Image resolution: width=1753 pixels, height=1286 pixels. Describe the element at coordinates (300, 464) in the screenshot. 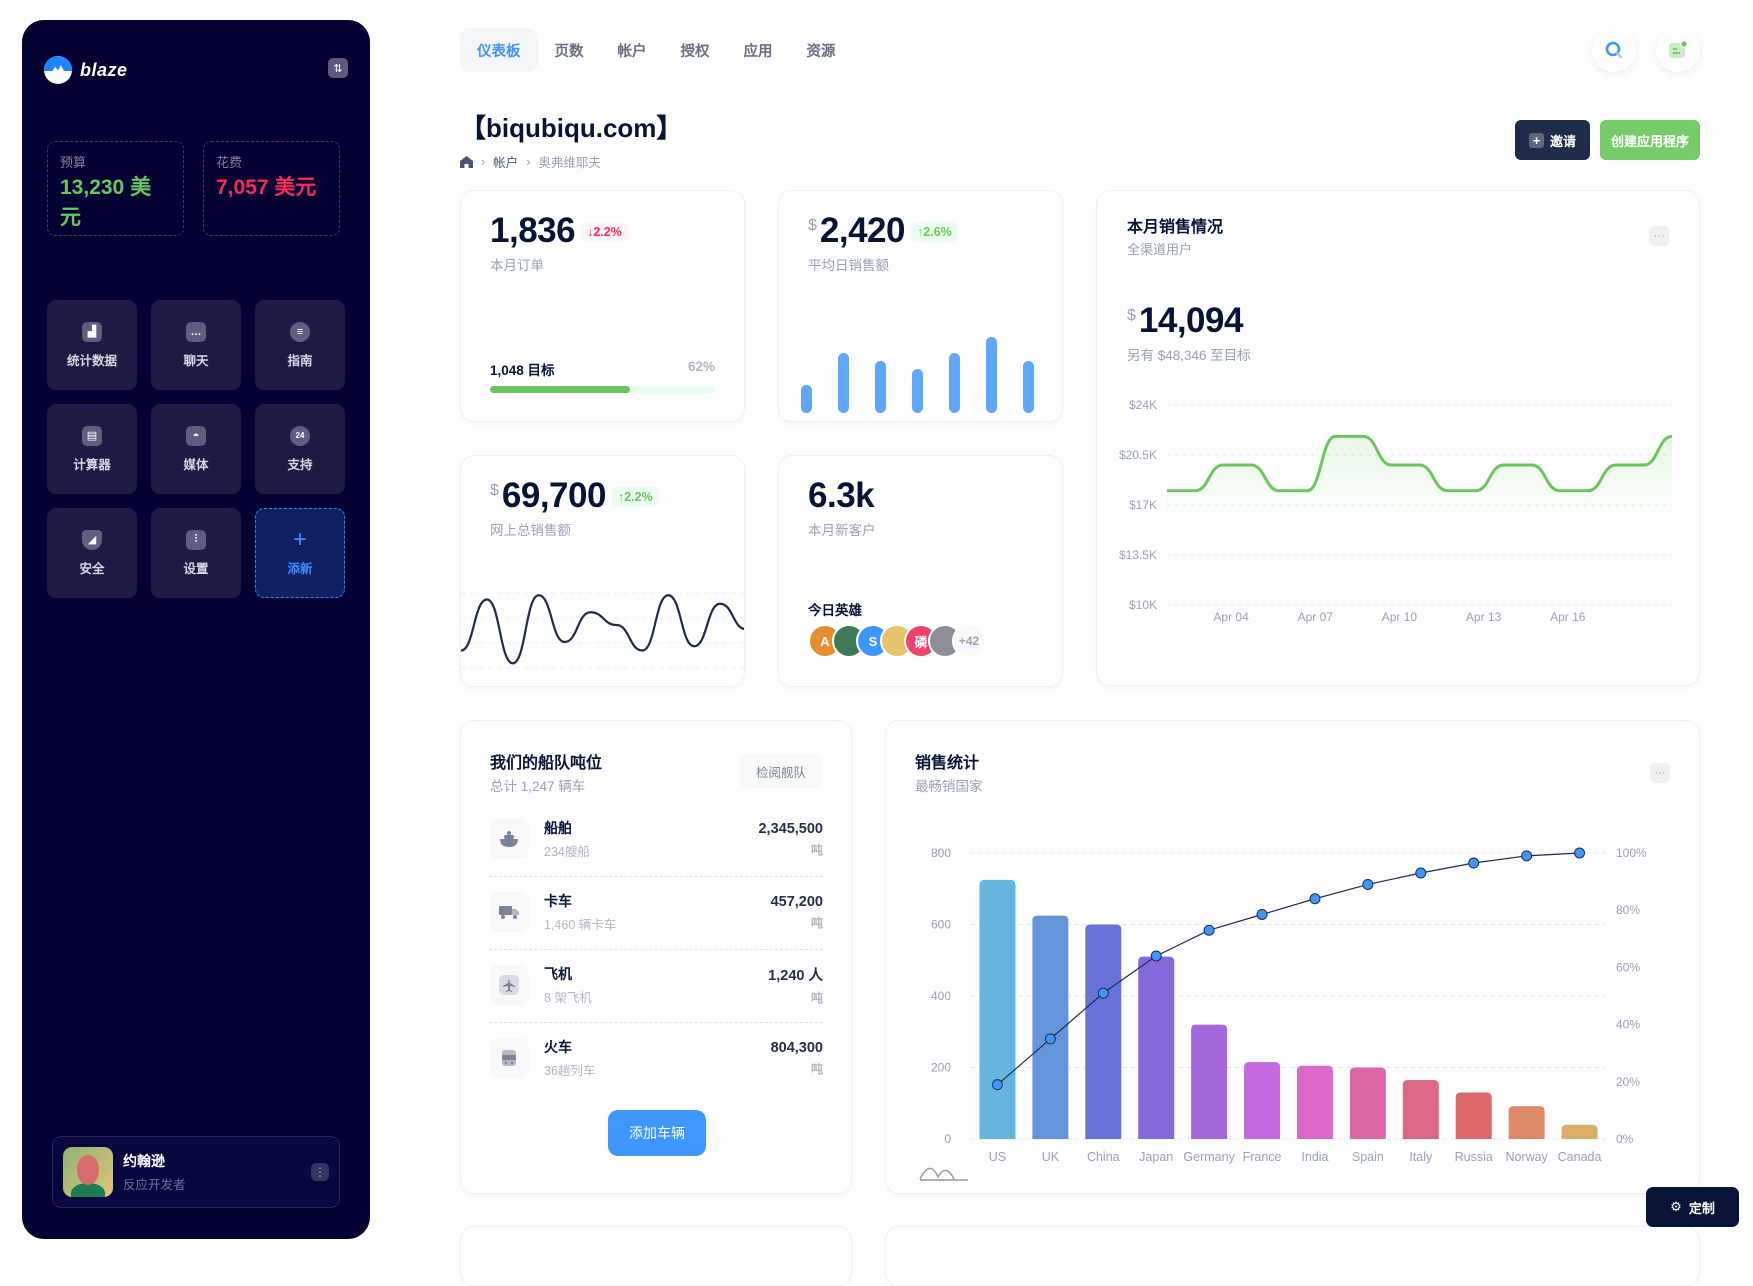

I see `tile-label: 支持` at that location.